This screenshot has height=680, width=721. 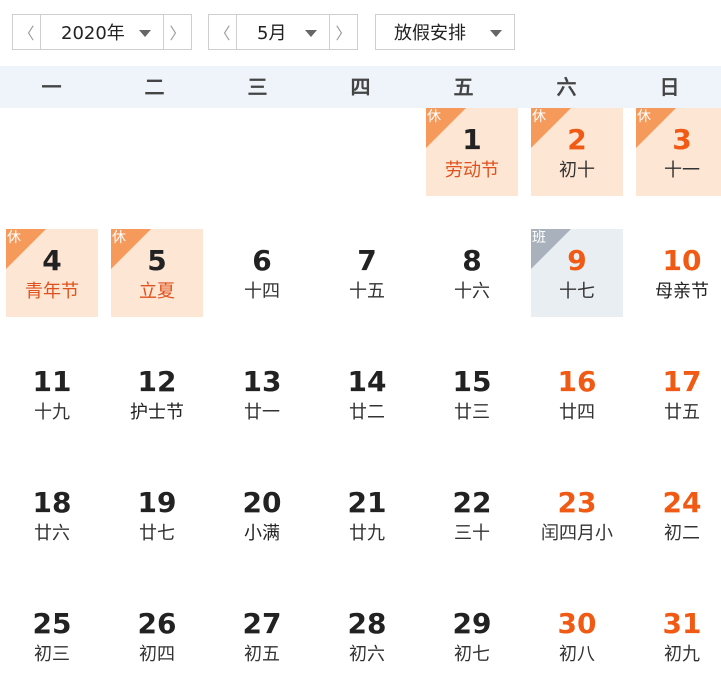 I want to click on day-number: 20, so click(x=262, y=502).